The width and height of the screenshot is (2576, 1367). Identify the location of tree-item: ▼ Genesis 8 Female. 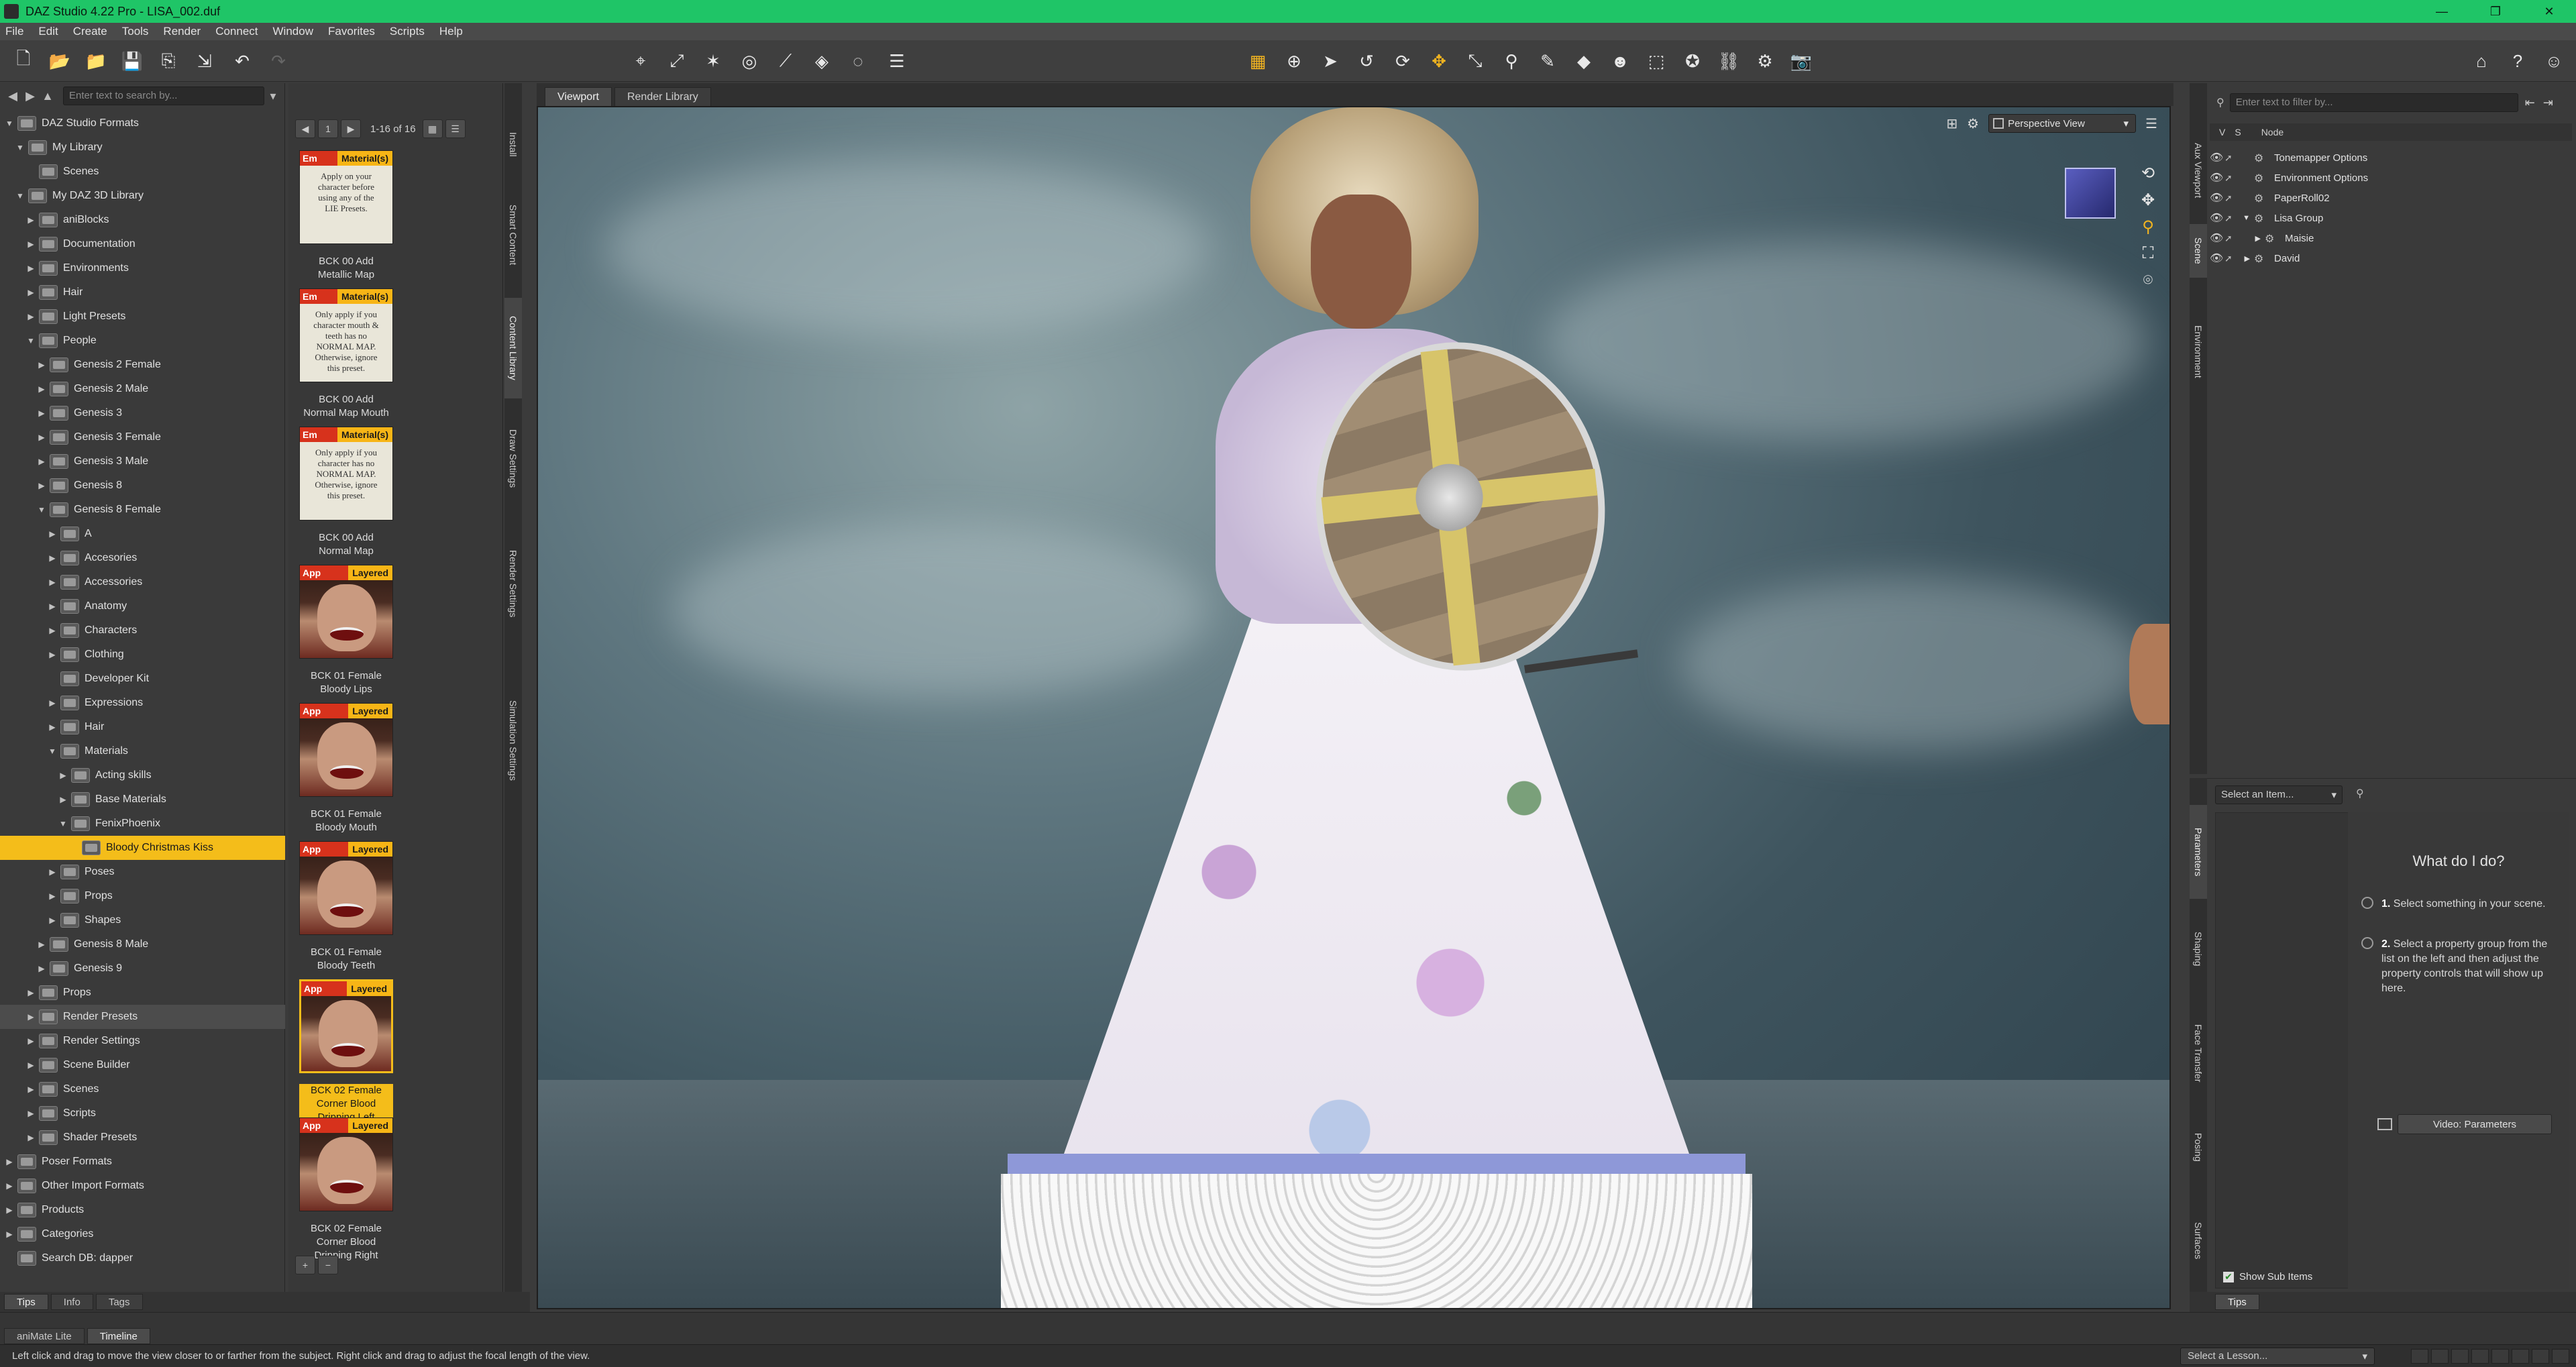
(142, 510).